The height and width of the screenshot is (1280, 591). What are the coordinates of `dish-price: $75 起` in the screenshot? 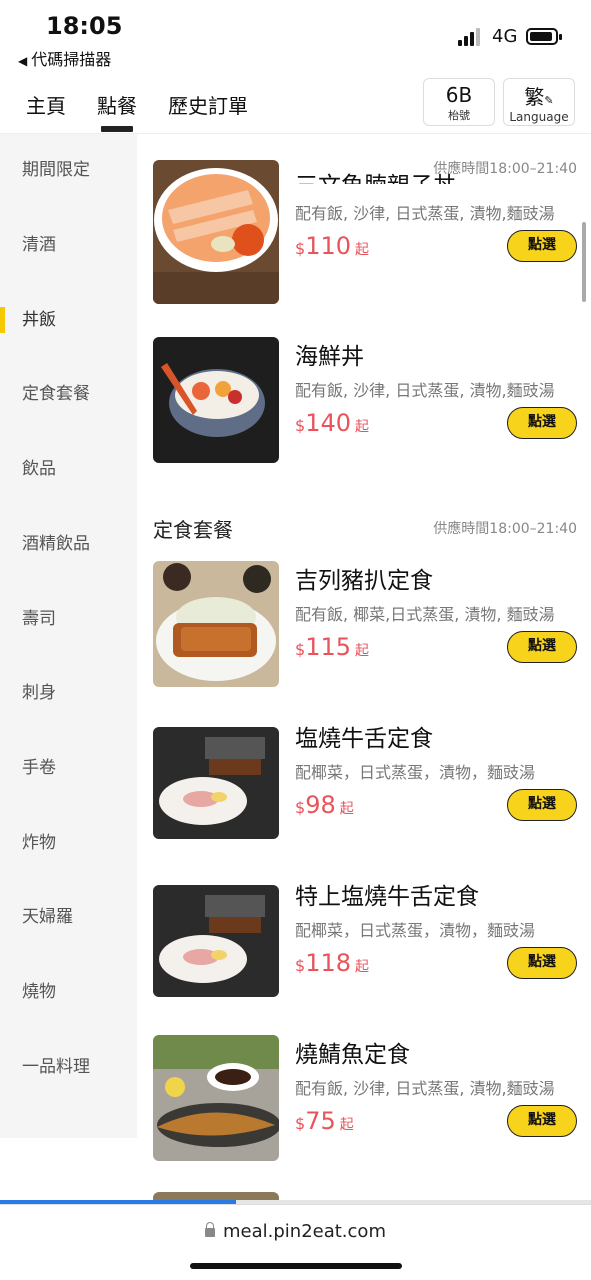 It's located at (324, 1121).